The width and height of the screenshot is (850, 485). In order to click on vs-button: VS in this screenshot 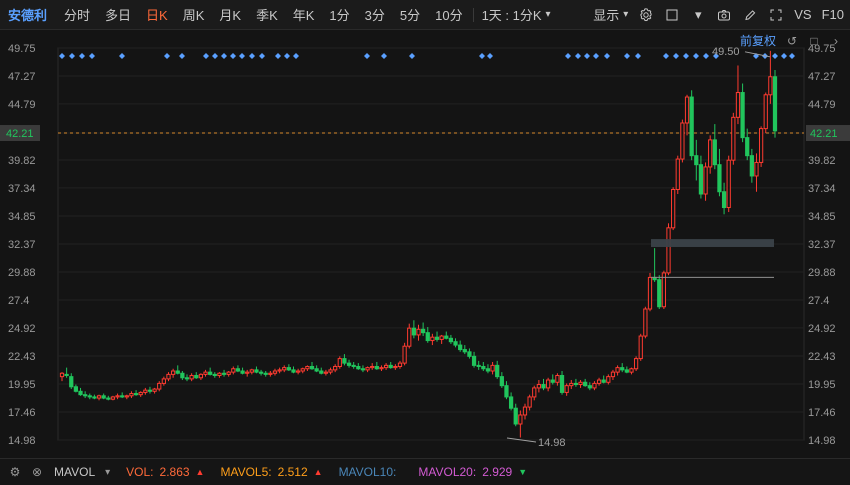, I will do `click(802, 14)`.